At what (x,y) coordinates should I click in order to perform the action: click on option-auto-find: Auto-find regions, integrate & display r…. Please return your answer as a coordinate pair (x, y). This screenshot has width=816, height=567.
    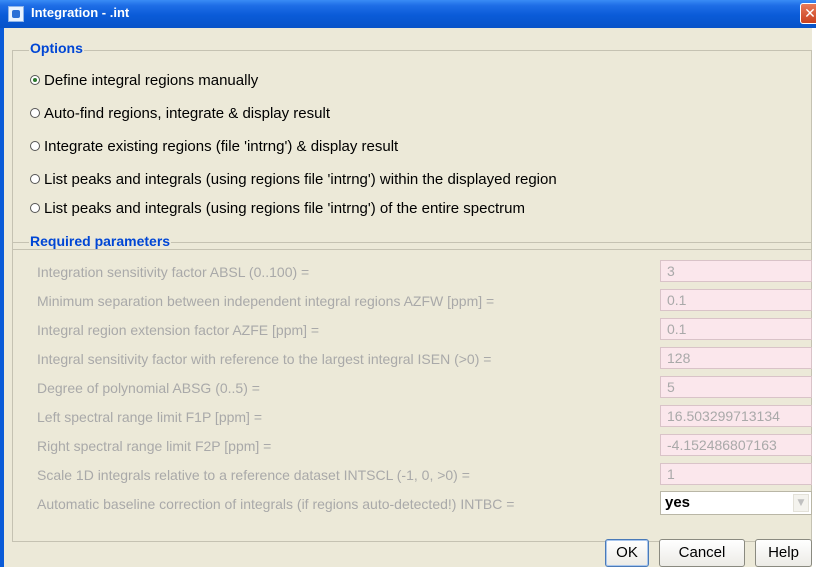
    Looking at the image, I should click on (180, 113).